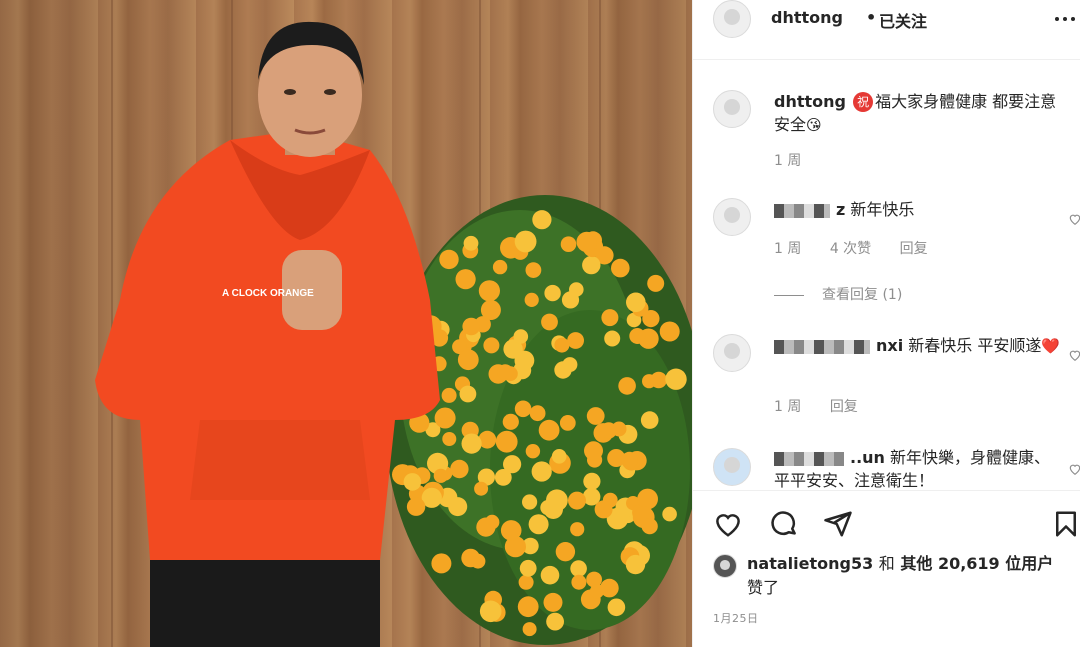  I want to click on share-send-icon, so click(838, 524).